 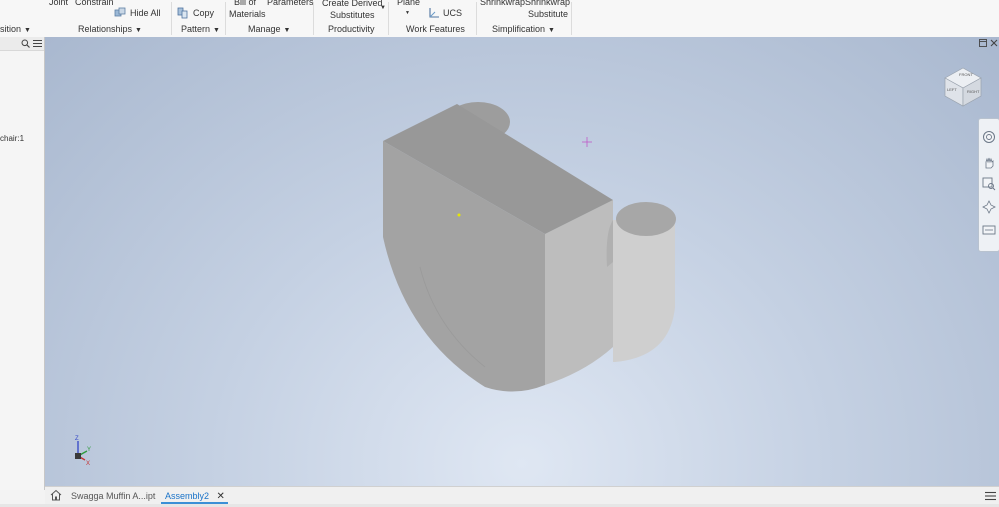 I want to click on tab-assembly: Assembly2 ✕, so click(x=194, y=496).